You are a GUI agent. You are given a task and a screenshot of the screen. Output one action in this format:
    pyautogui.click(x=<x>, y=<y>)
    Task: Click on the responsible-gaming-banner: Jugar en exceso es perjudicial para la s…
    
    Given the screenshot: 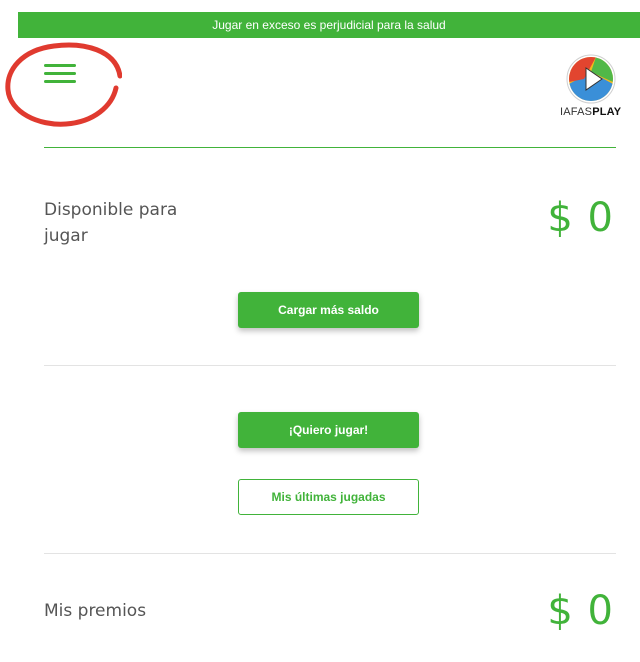 What is the action you would take?
    pyautogui.click(x=329, y=25)
    